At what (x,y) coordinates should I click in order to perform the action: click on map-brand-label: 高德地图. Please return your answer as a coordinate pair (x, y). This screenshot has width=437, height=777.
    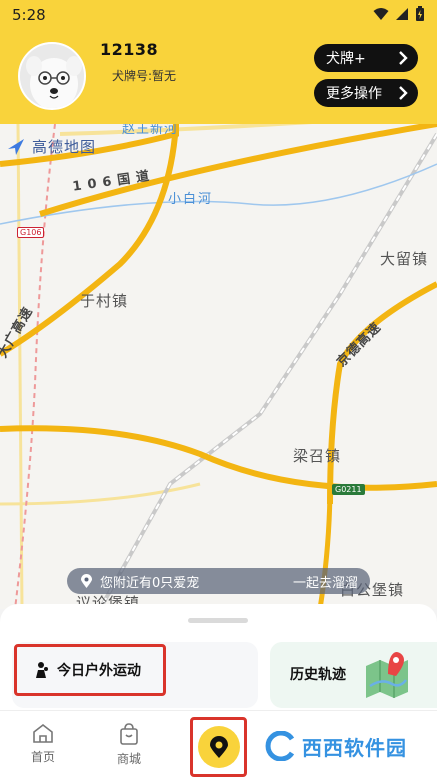
    Looking at the image, I should click on (64, 147).